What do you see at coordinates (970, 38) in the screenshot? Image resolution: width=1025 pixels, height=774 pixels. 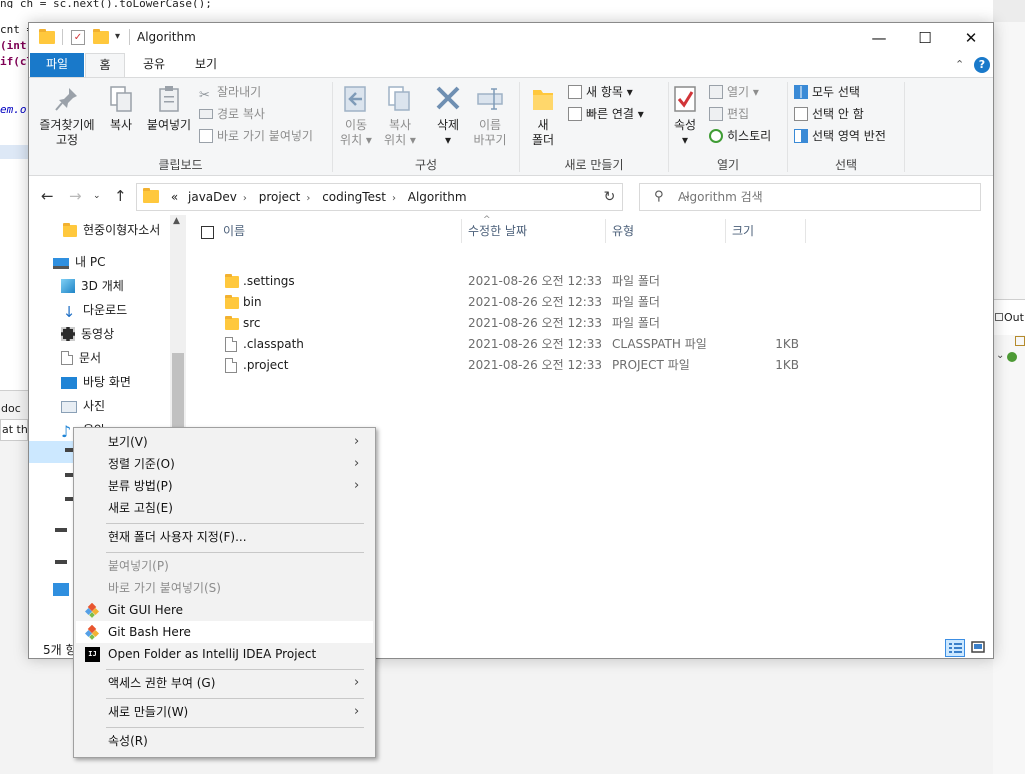 I see `close-button: ✕` at bounding box center [970, 38].